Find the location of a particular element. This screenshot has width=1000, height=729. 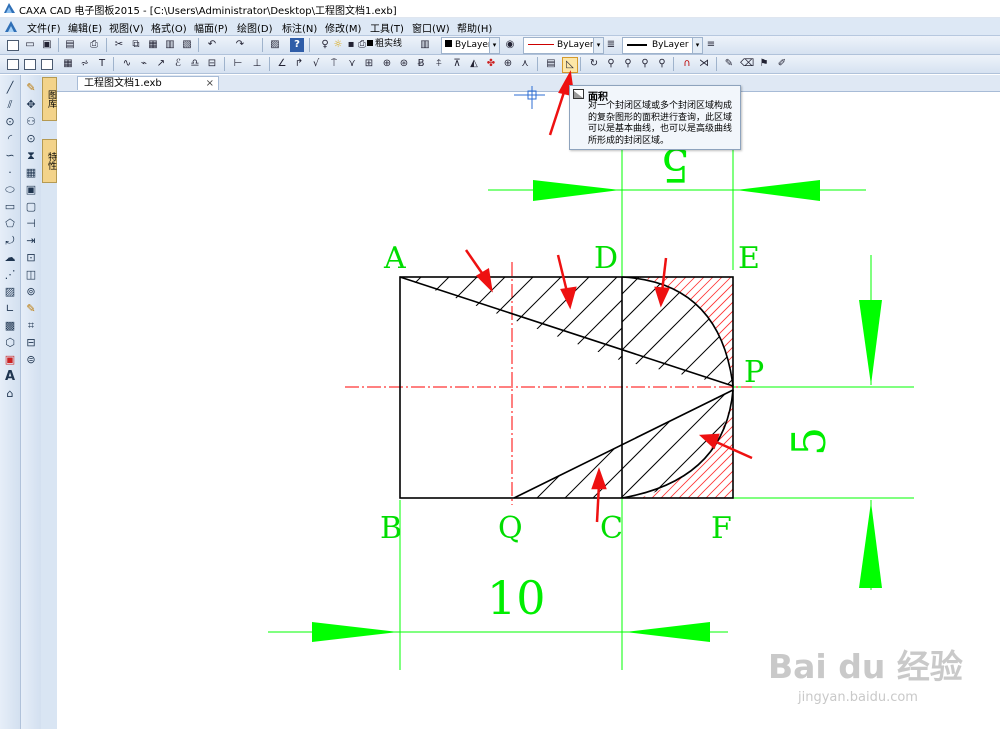

label-e: E is located at coordinates (749, 258).